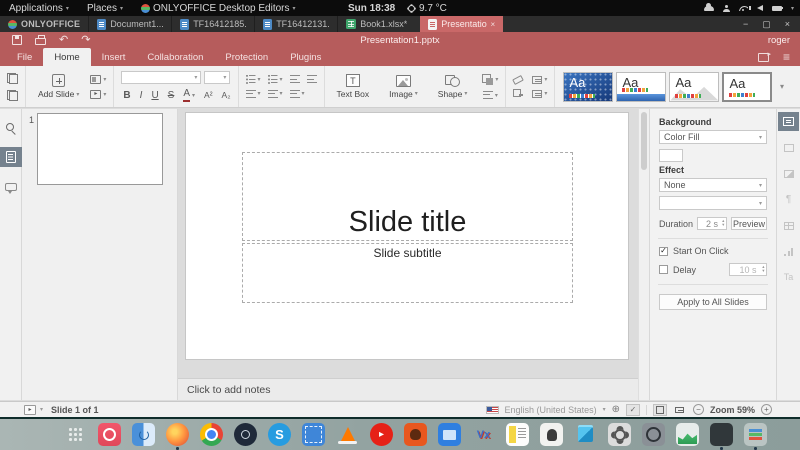 This screenshot has width=800, height=450. Describe the element at coordinates (187, 95) in the screenshot. I see `font-color-button: A` at that location.